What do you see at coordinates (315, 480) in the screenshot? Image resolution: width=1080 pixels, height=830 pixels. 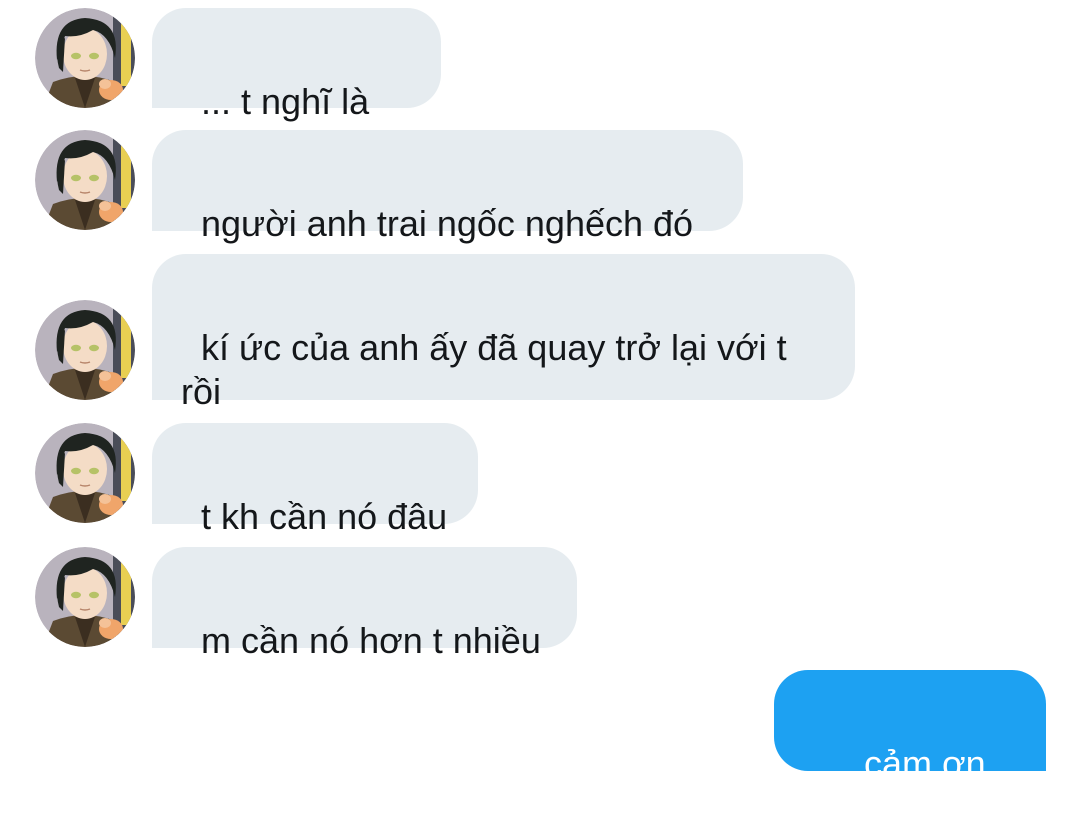 I see `incoming-message-bubble: t kh cần nó đâu` at bounding box center [315, 480].